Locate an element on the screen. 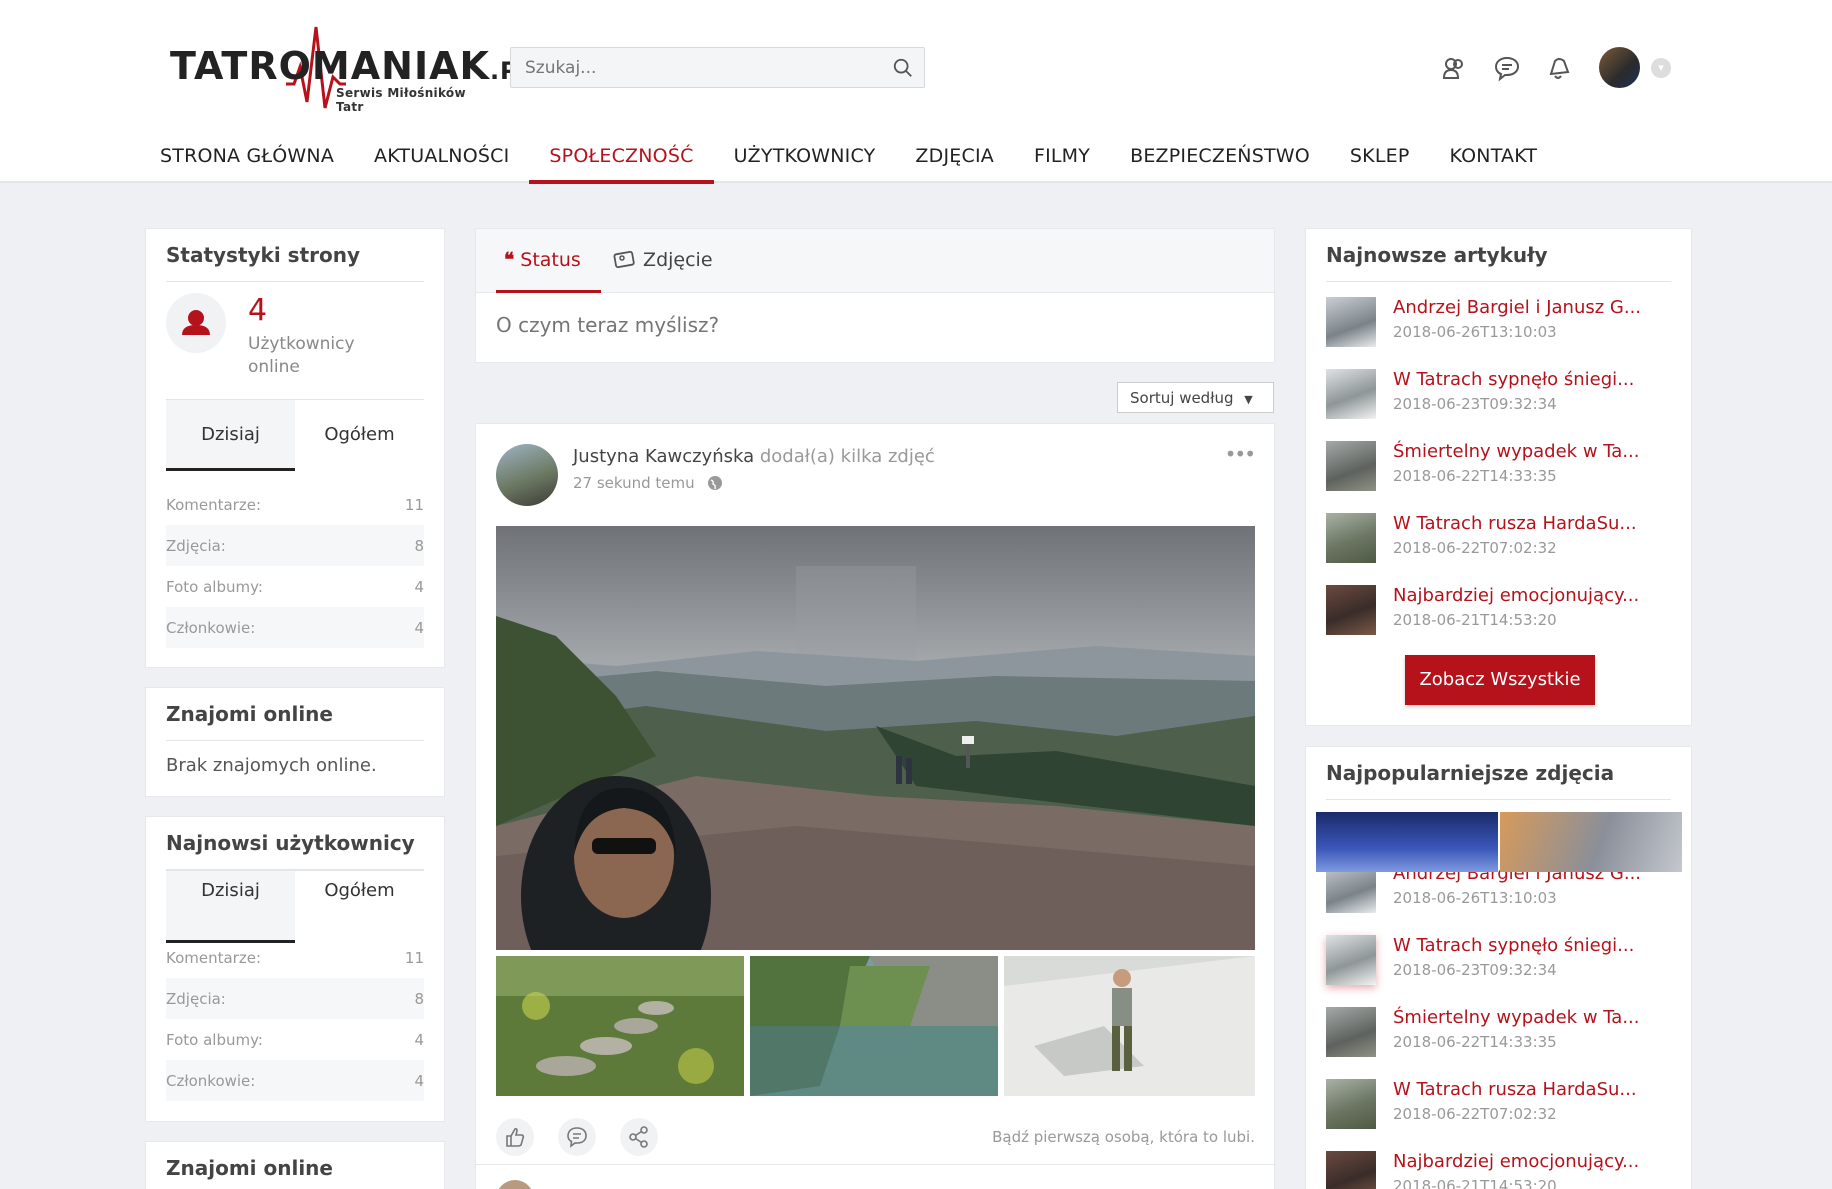 This screenshot has height=1189, width=1832. card-title: Najnowsi użytkownicy is located at coordinates (295, 843).